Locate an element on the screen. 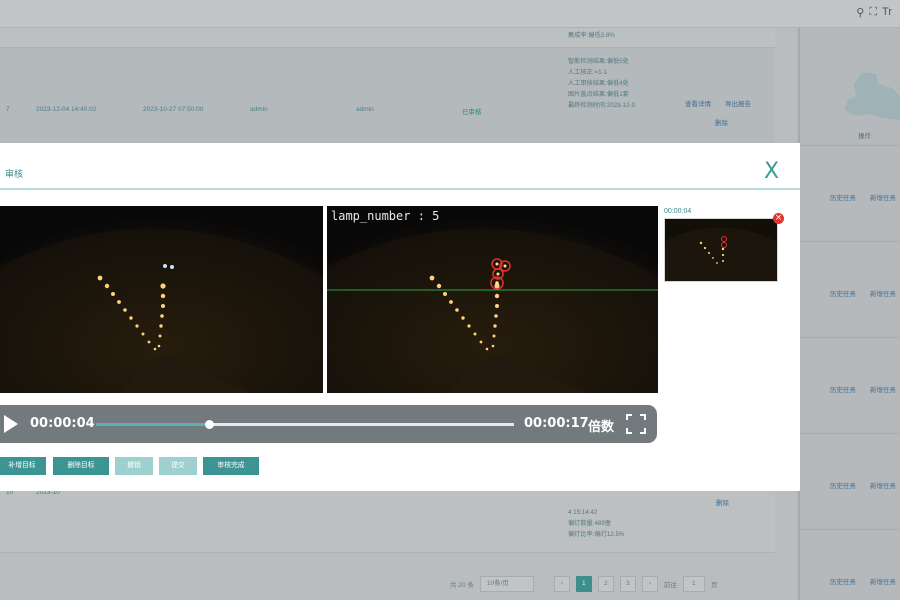 The image size is (900, 600). total-time: 00:00:17 is located at coordinates (556, 423).